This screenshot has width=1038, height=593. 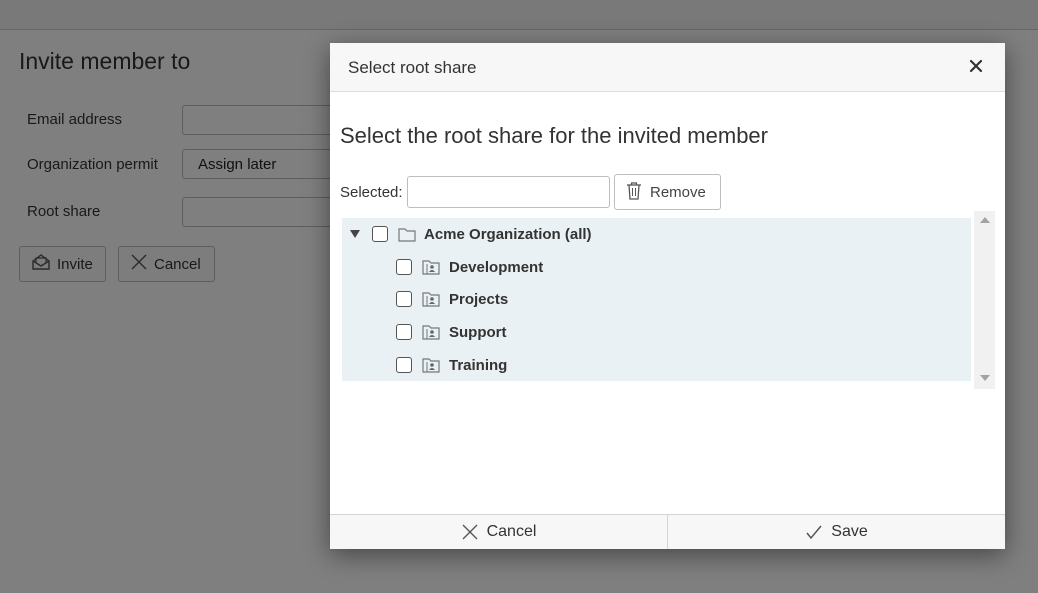 I want to click on save-label: Save, so click(x=849, y=531).